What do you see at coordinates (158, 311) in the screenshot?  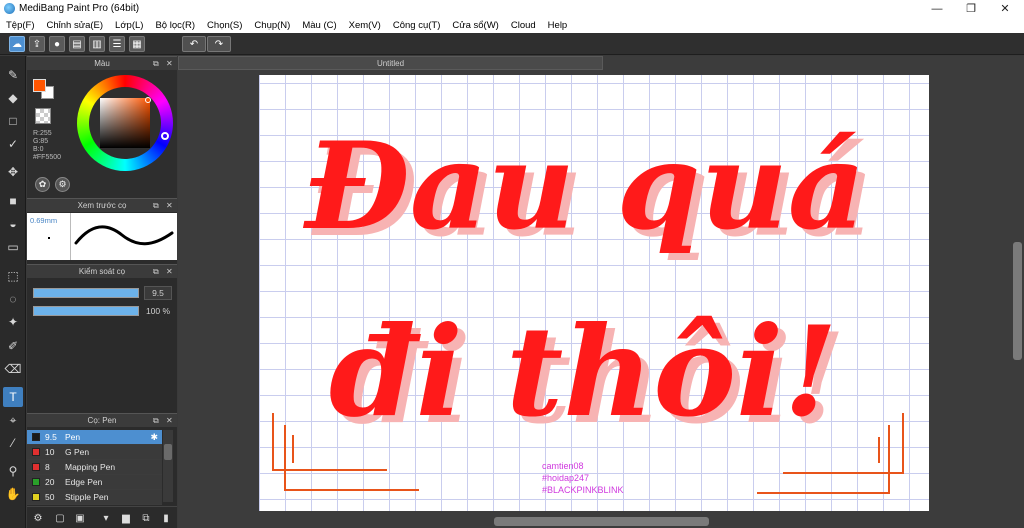 I see `brush-opacity-value: 100 %` at bounding box center [158, 311].